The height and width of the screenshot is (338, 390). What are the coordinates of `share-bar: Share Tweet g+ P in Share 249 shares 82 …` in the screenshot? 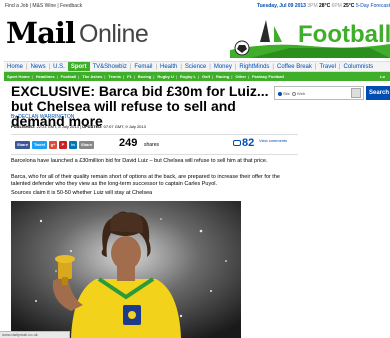 It's located at (154, 144).